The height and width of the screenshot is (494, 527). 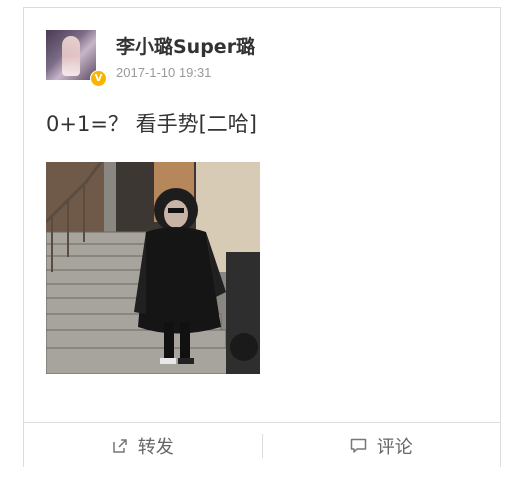 I want to click on avatar, so click(x=71, y=55).